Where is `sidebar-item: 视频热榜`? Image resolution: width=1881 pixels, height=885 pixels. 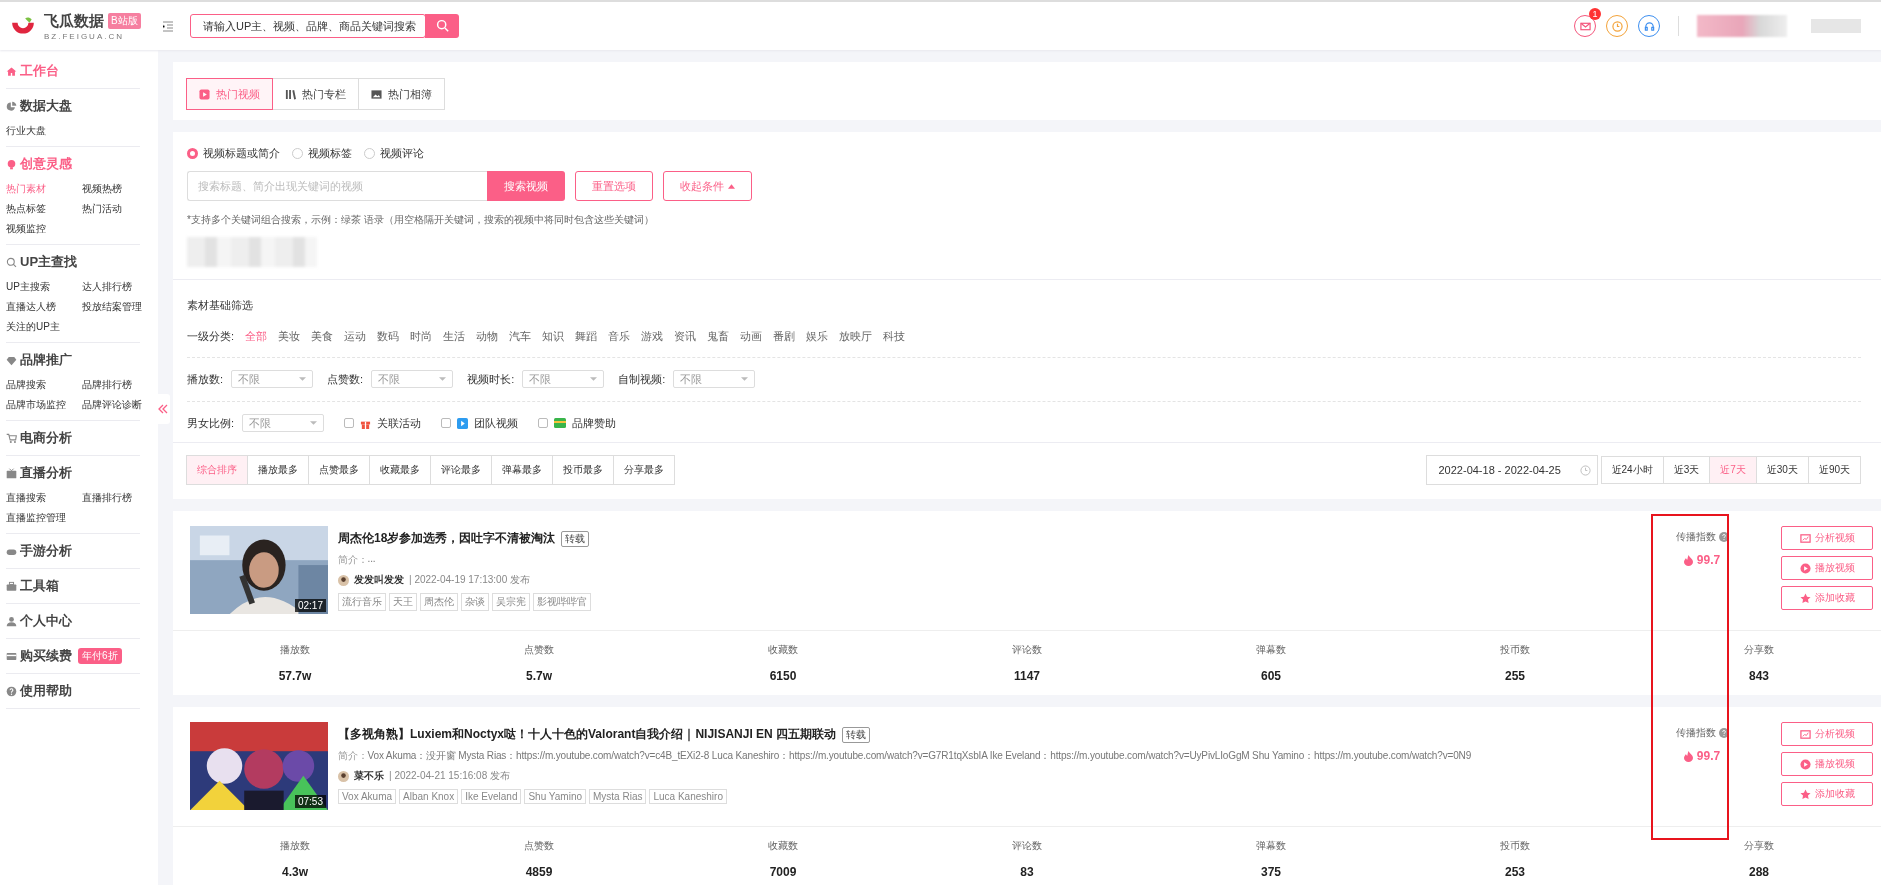
sidebar-item: 视频热榜 is located at coordinates (117, 189).